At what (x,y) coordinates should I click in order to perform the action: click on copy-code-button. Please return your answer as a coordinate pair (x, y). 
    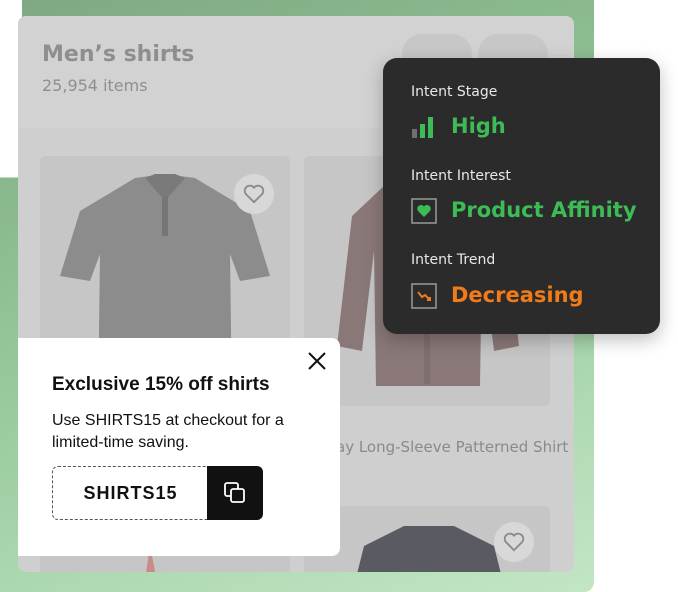
    Looking at the image, I should click on (235, 493).